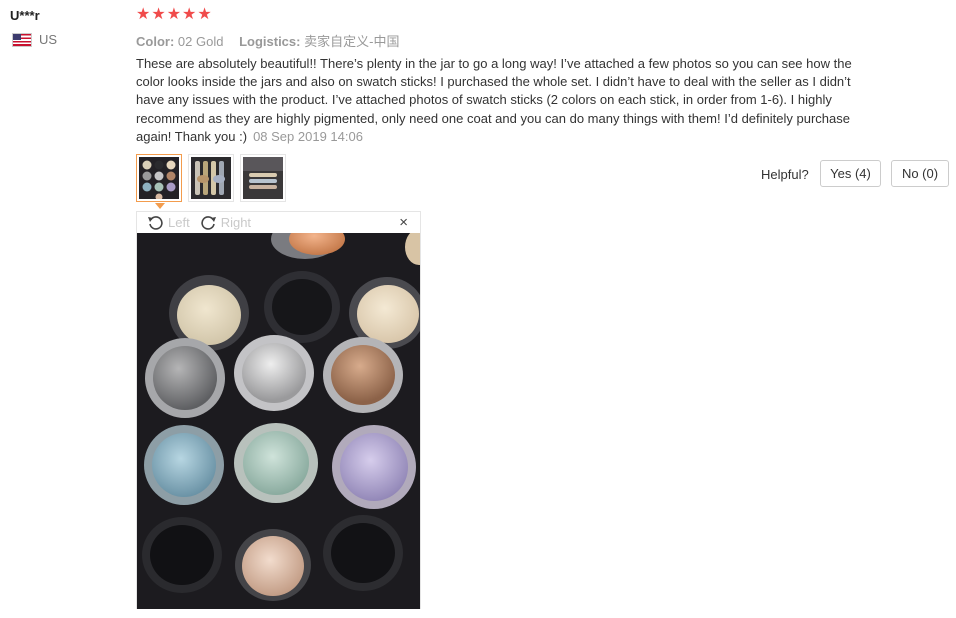 The image size is (956, 618). I want to click on logistics-value: 卖家自定义-中国, so click(352, 41).